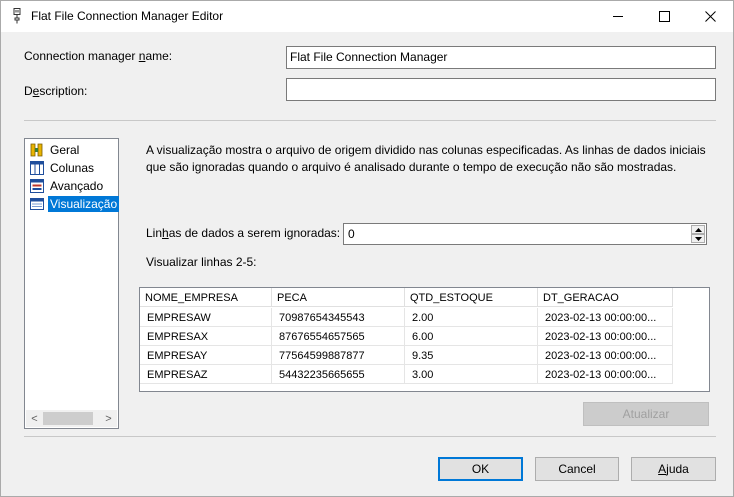 This screenshot has height=497, width=734. I want to click on skip-rows-value: 0, so click(351, 234).